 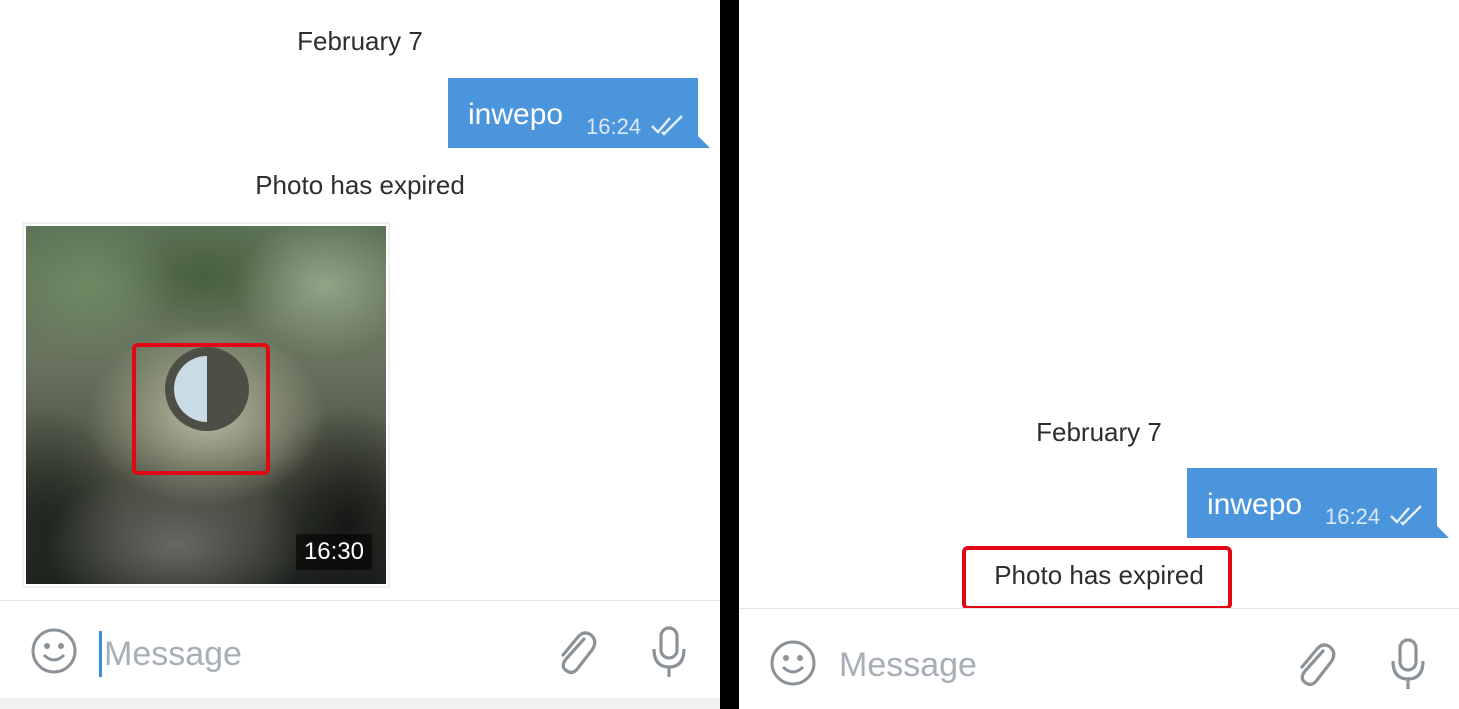 What do you see at coordinates (201, 409) in the screenshot?
I see `highlight-timer` at bounding box center [201, 409].